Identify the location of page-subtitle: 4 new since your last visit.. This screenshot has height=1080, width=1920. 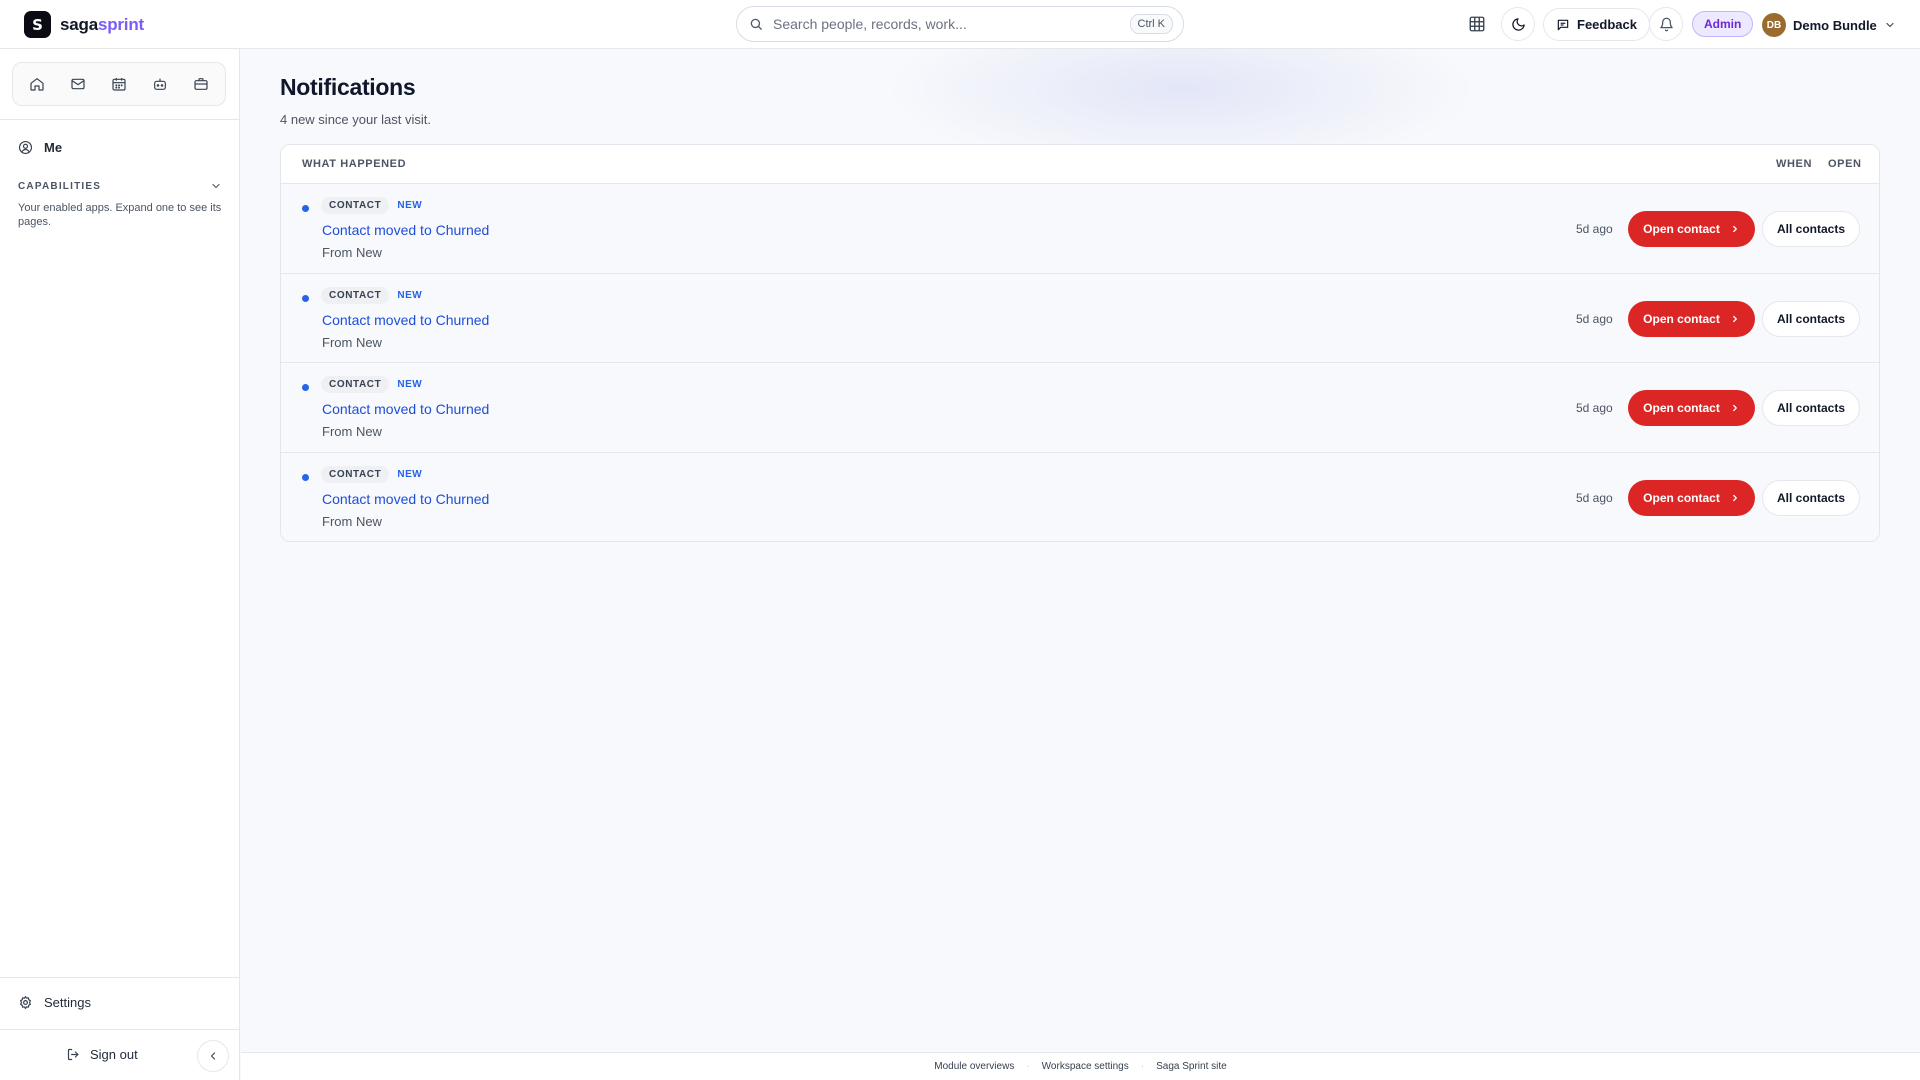
(356, 119).